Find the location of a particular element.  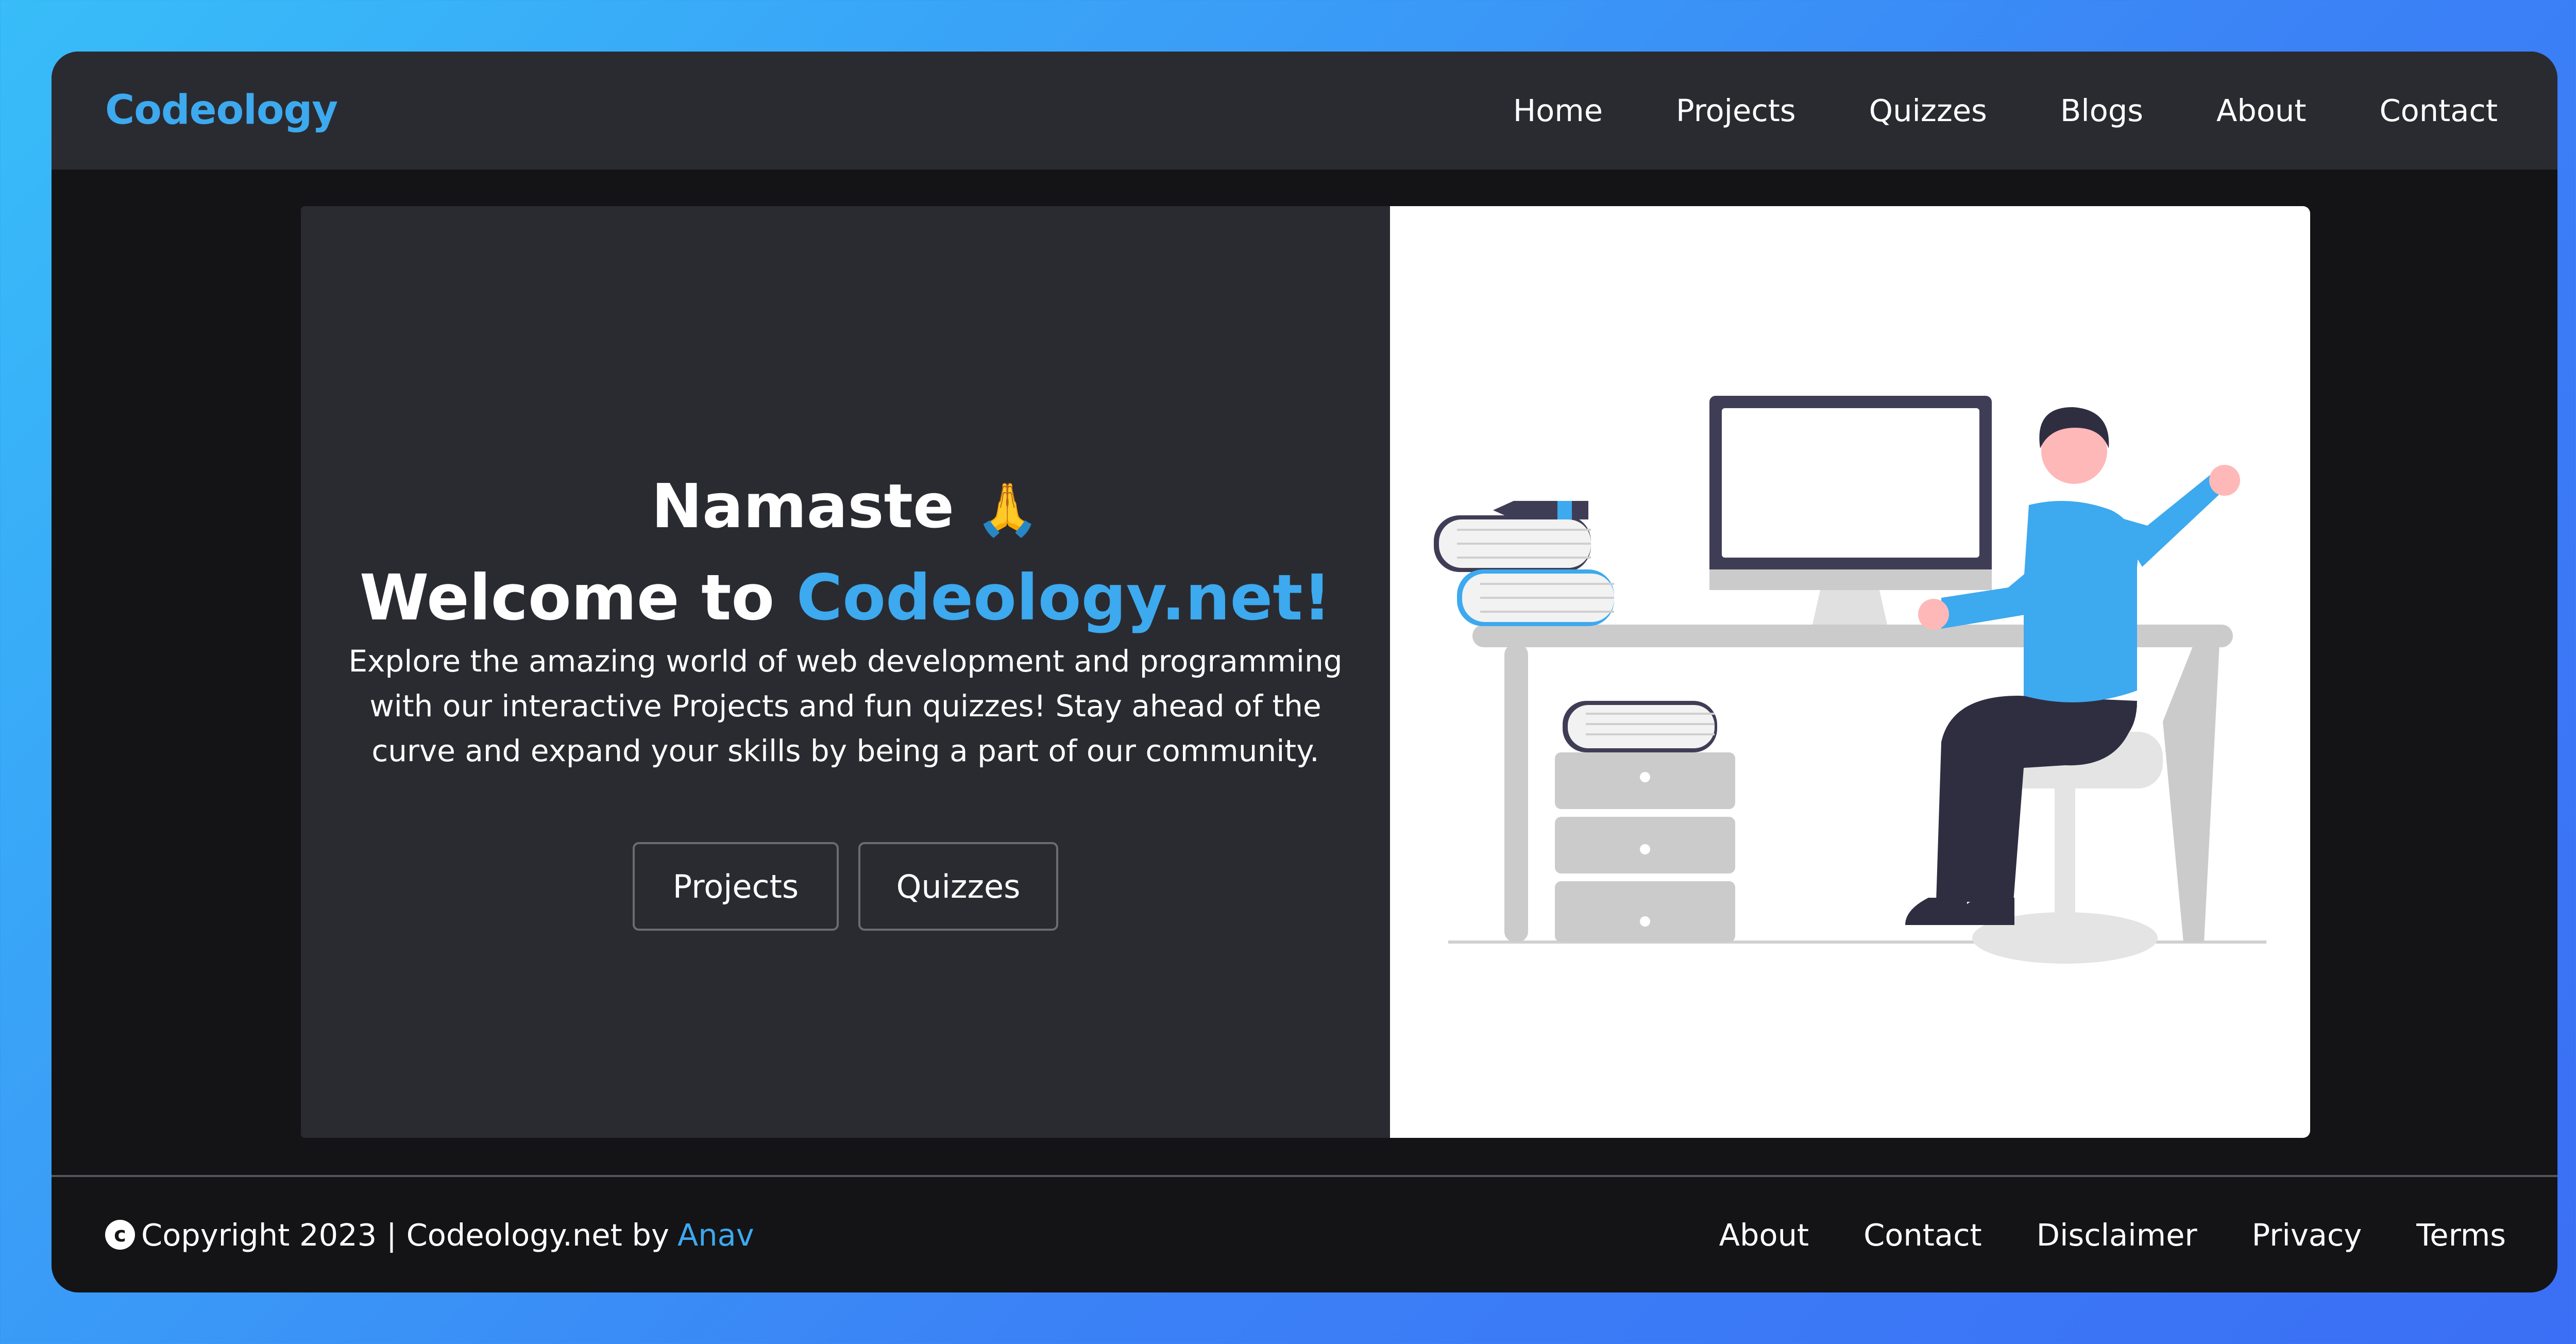

nav-link-contact: Contact is located at coordinates (2438, 110).